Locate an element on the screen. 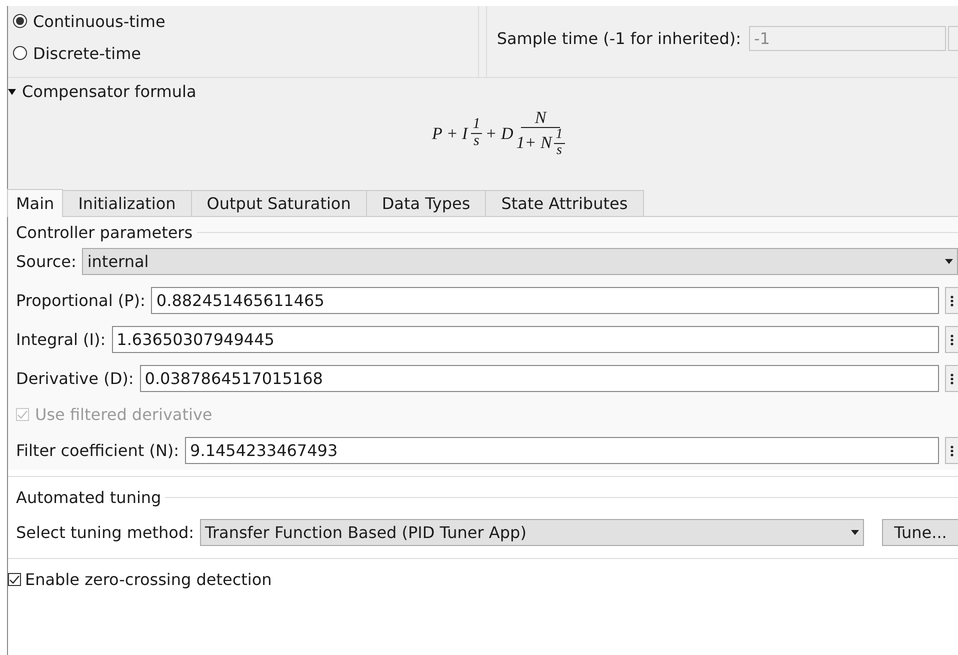 This screenshot has width=958, height=655. field-label: Integral (I): is located at coordinates (61, 339).